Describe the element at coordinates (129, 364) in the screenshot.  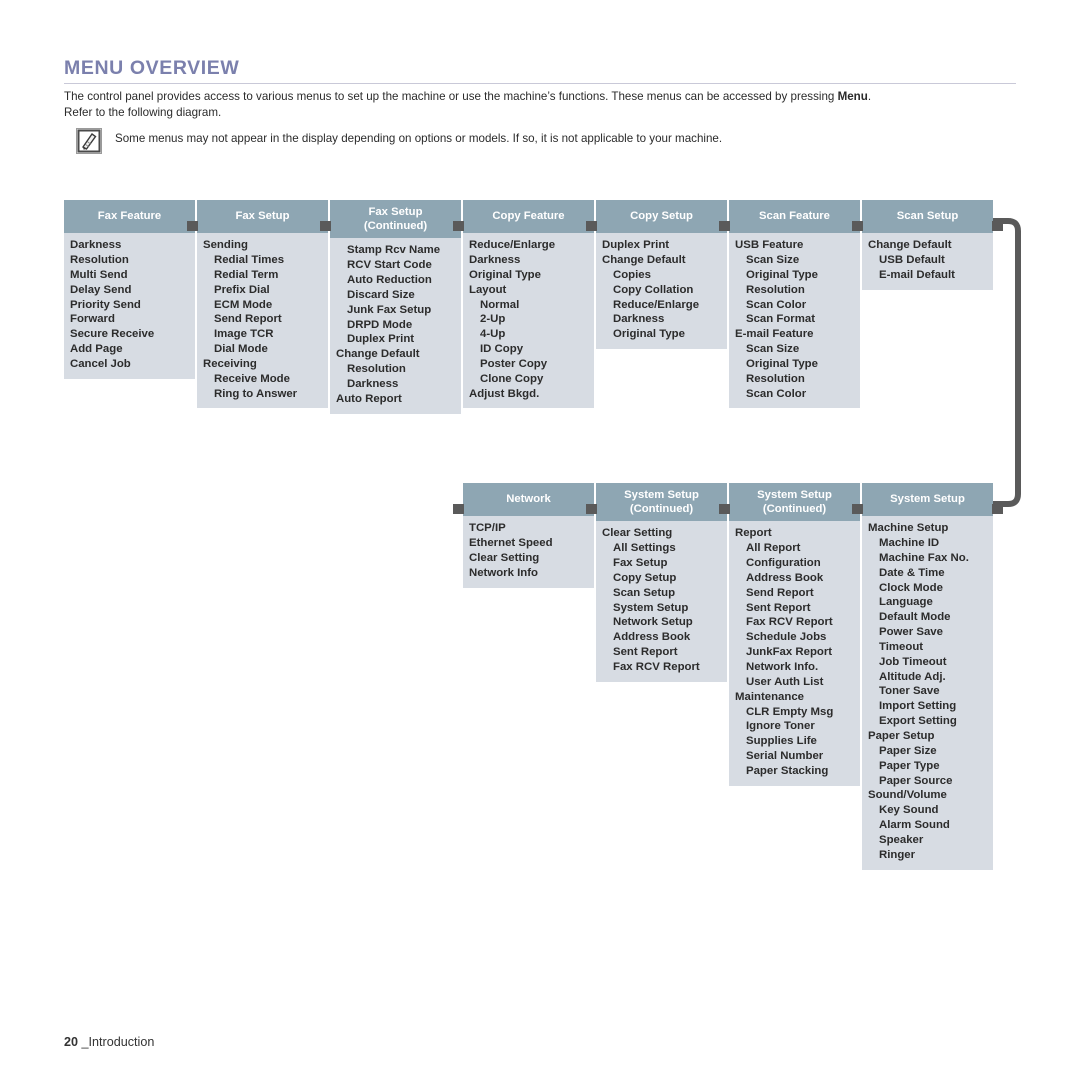
I see `menu-item: Cancel Job` at that location.